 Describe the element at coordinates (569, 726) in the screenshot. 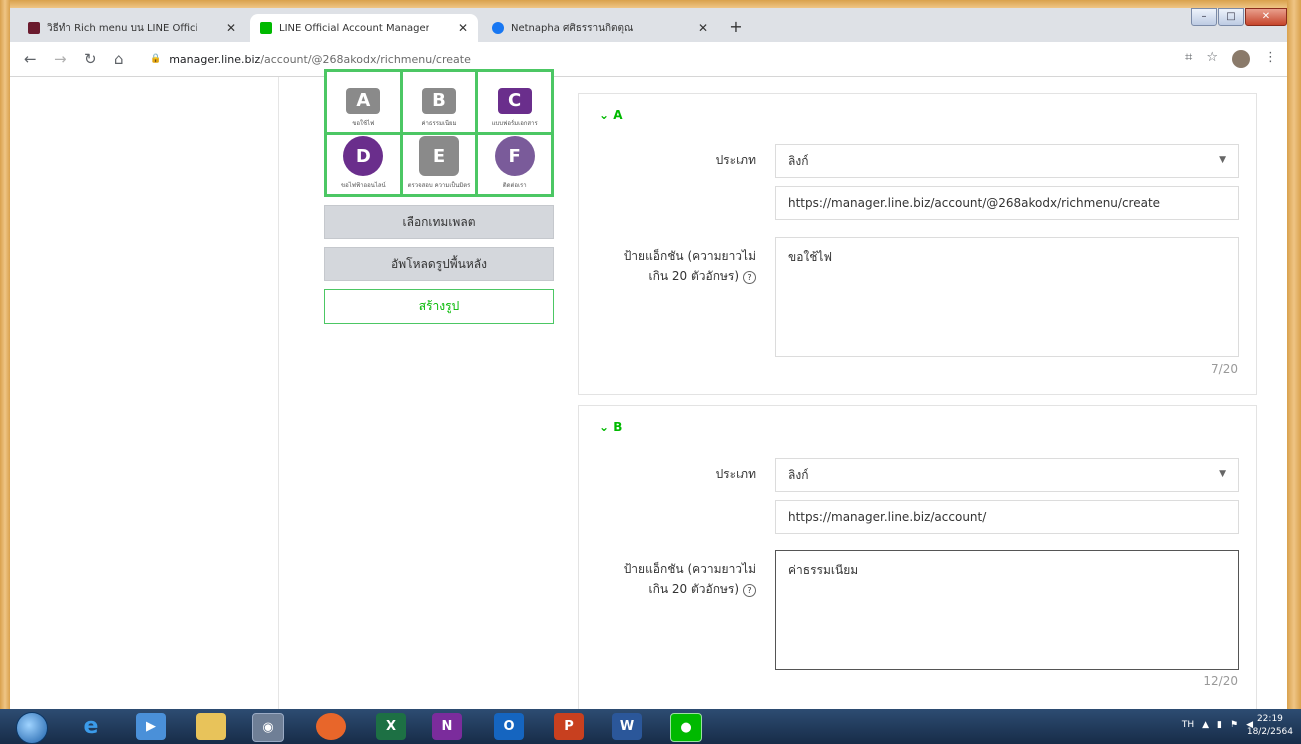

I see `powerpoint-icon: P` at that location.